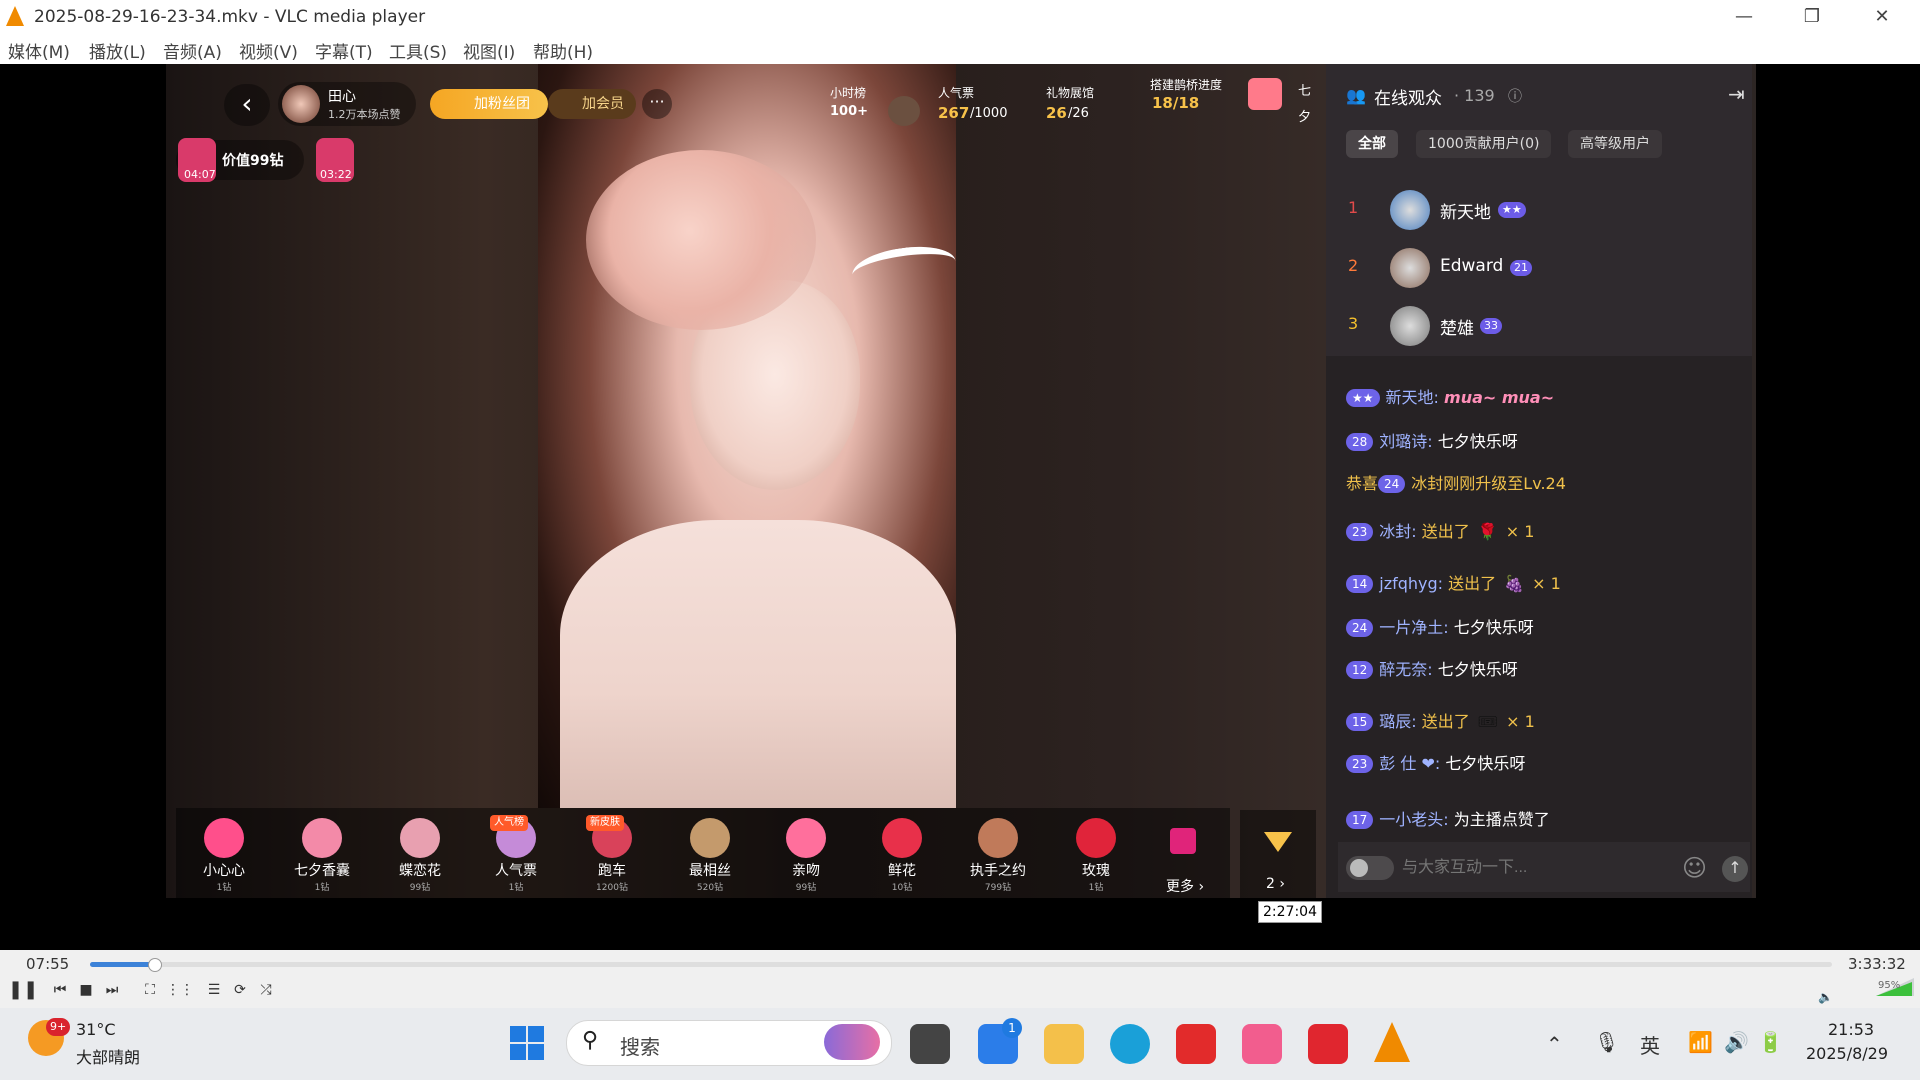 The height and width of the screenshot is (1080, 1920). What do you see at coordinates (710, 888) in the screenshot?
I see `gift-price: 520钻` at bounding box center [710, 888].